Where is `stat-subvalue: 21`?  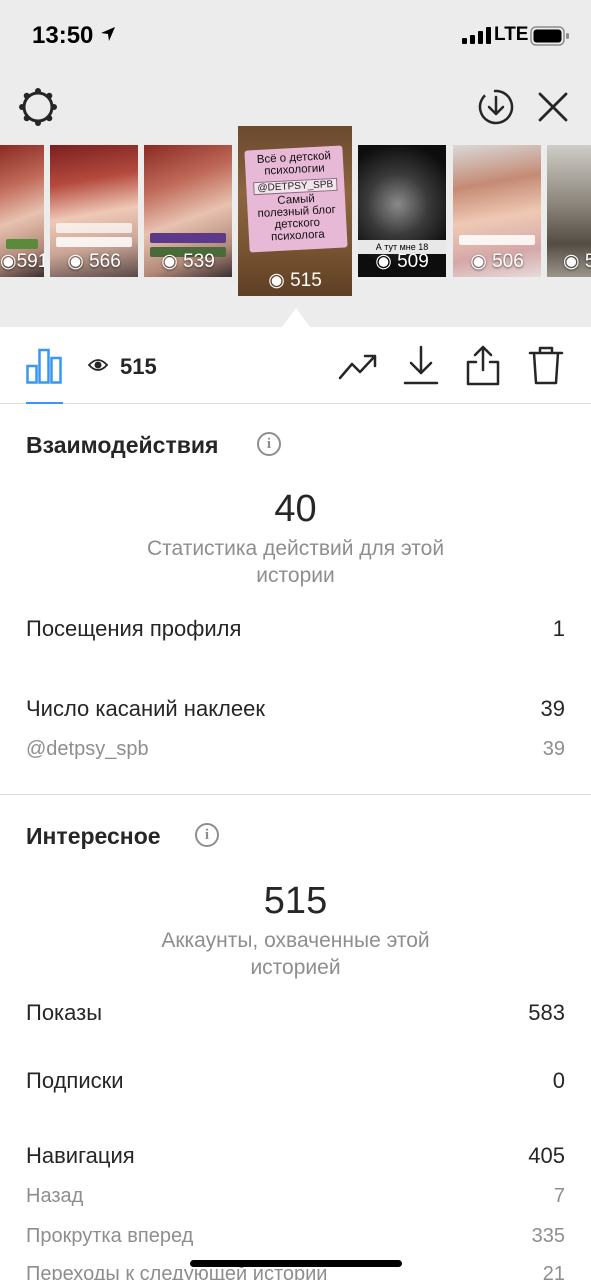 stat-subvalue: 21 is located at coordinates (553, 1271).